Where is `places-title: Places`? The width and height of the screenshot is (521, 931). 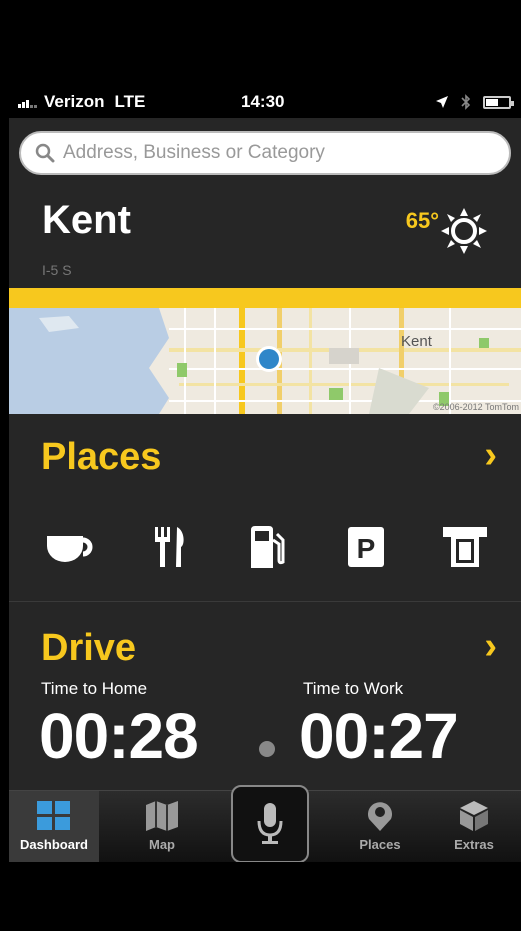
places-title: Places is located at coordinates (101, 457).